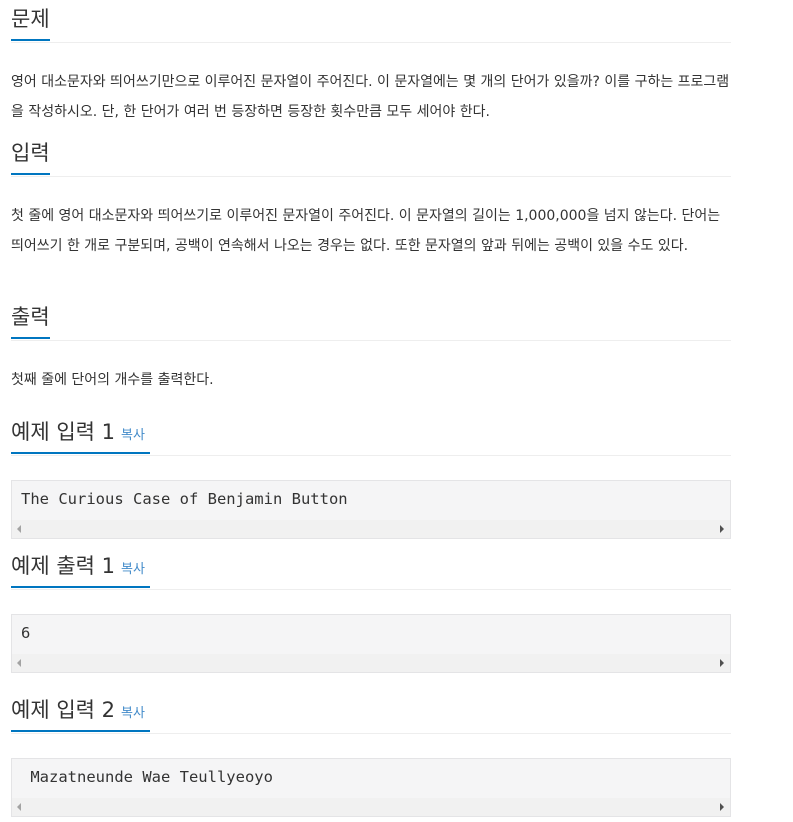  Describe the element at coordinates (371, 787) in the screenshot. I see `sample-input-2-box: Mazatneunde Wae Teullyeoyo` at that location.